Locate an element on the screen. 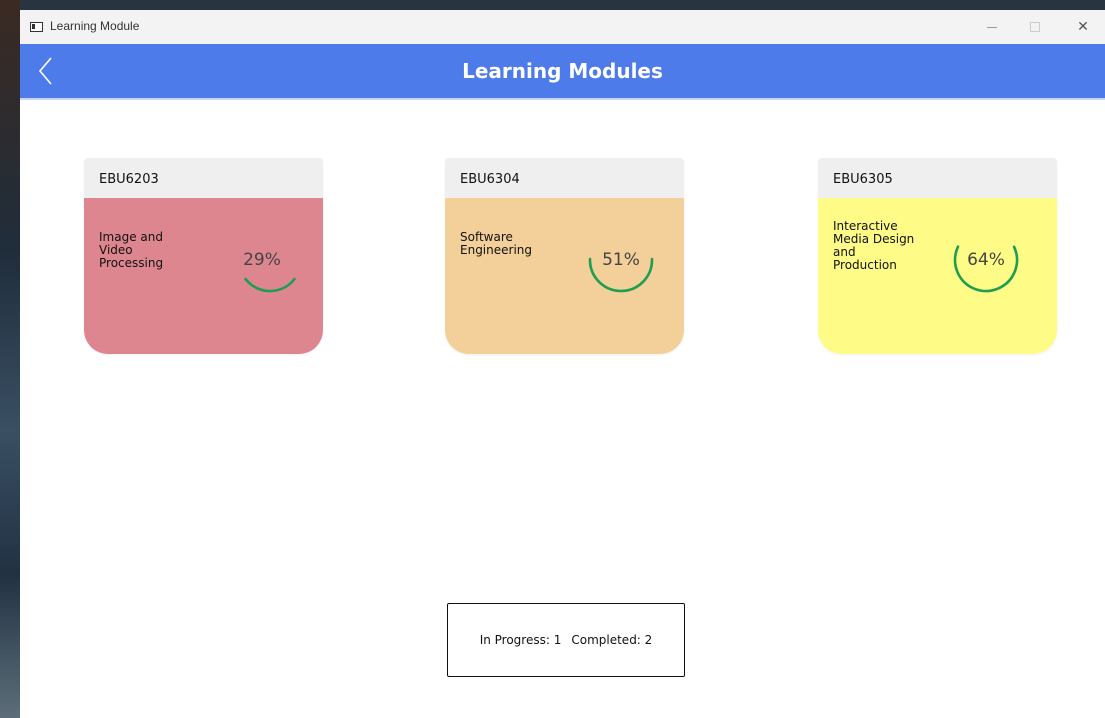  module-card-ebu6304: EBU6304 Software Engineering 51% is located at coordinates (564, 256).